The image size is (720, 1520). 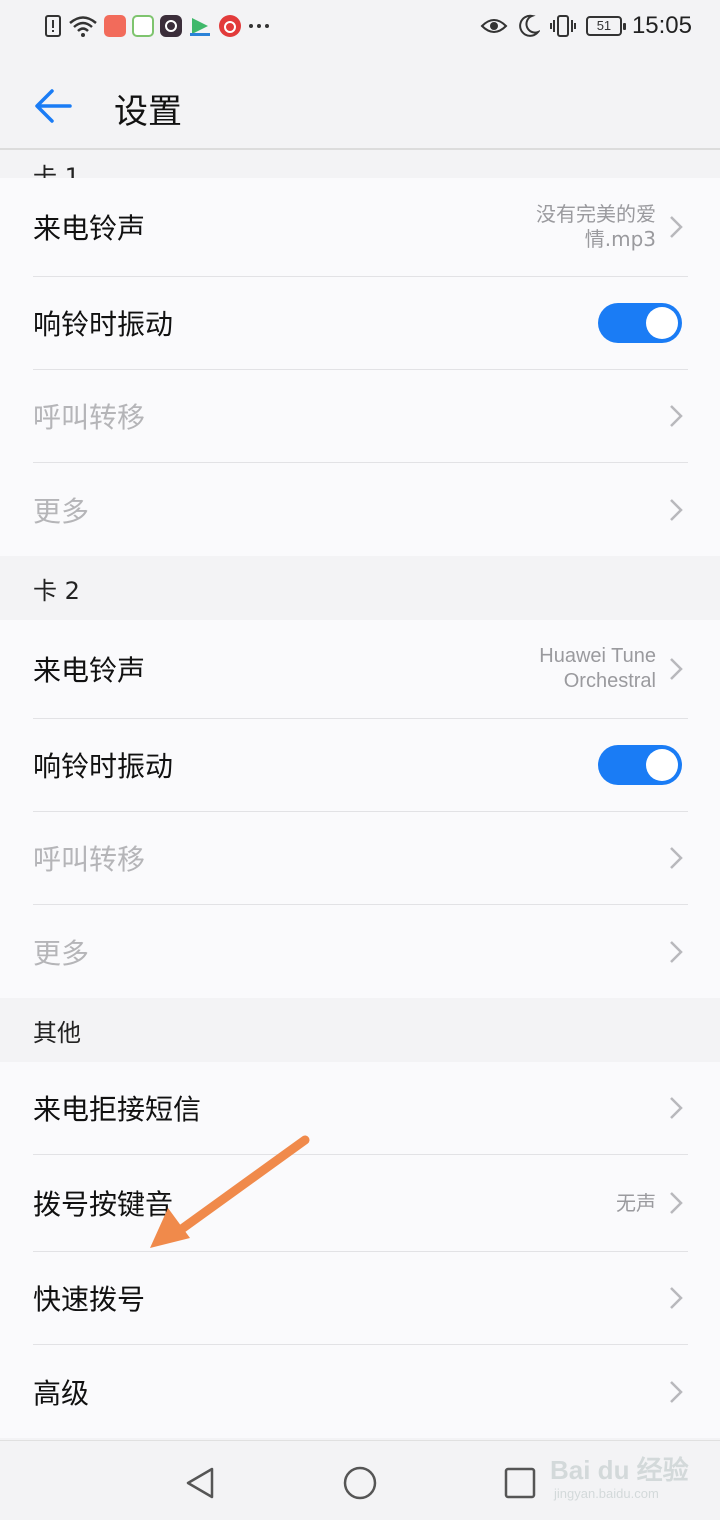 I want to click on sim-alert-icon, so click(x=53, y=26).